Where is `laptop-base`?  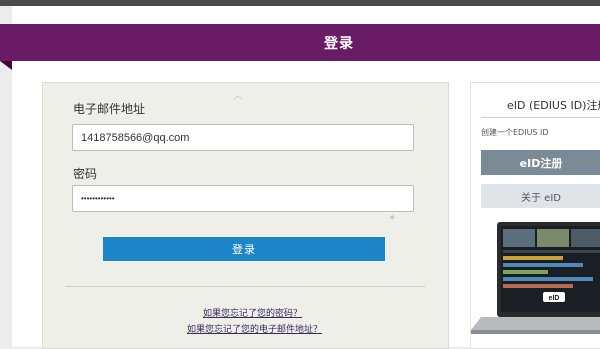 laptop-base is located at coordinates (535, 323).